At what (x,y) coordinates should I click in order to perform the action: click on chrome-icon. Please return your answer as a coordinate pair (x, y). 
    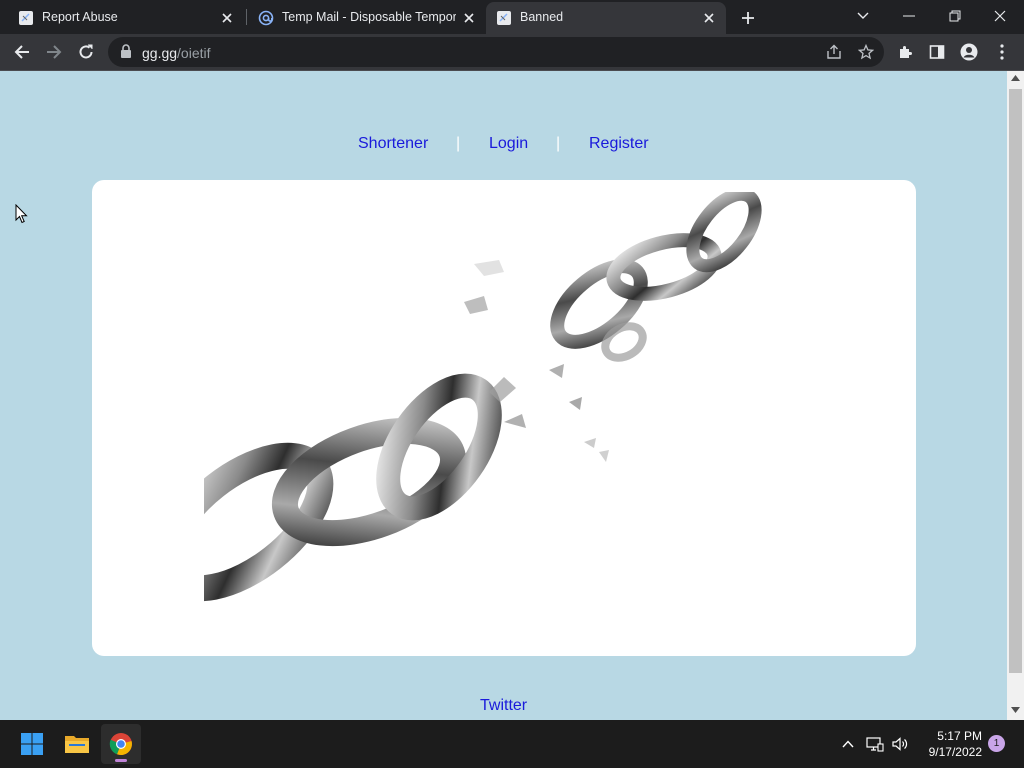
    Looking at the image, I should click on (120, 744).